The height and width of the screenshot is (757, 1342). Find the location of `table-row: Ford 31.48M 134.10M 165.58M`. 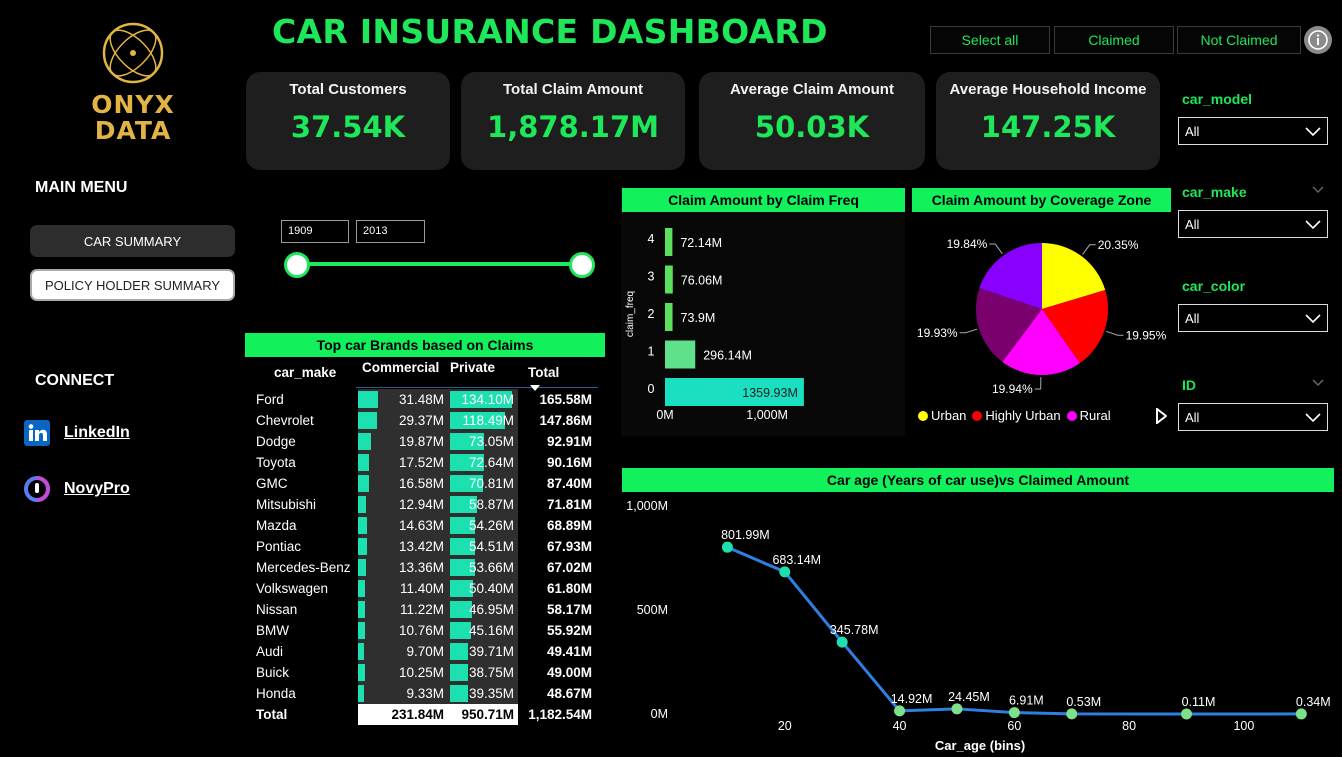

table-row: Ford 31.48M 134.10M 165.58M is located at coordinates (425, 399).